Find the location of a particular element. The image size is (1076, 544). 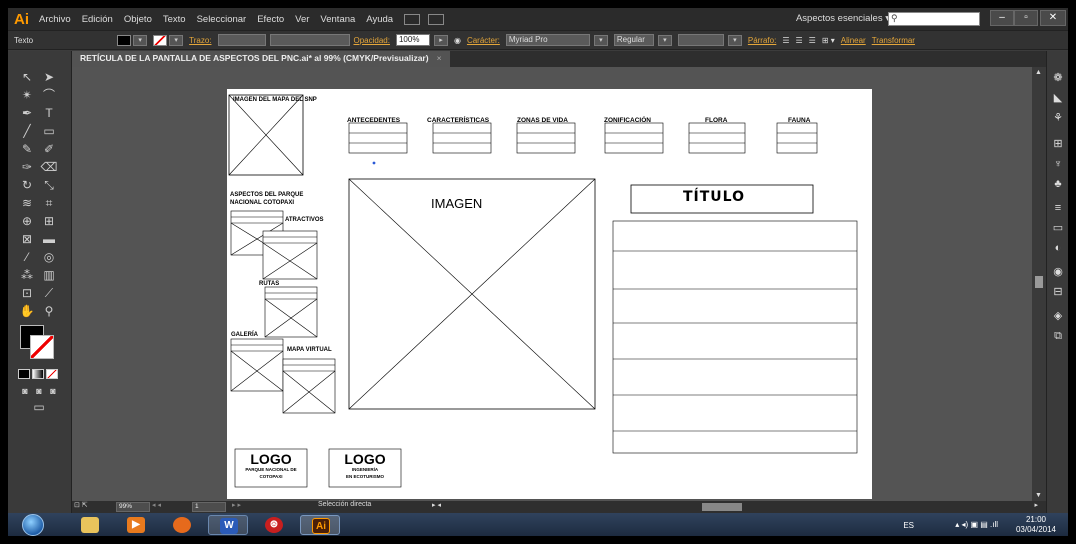

media-player-taskbar-button: ▶ is located at coordinates (136, 525).